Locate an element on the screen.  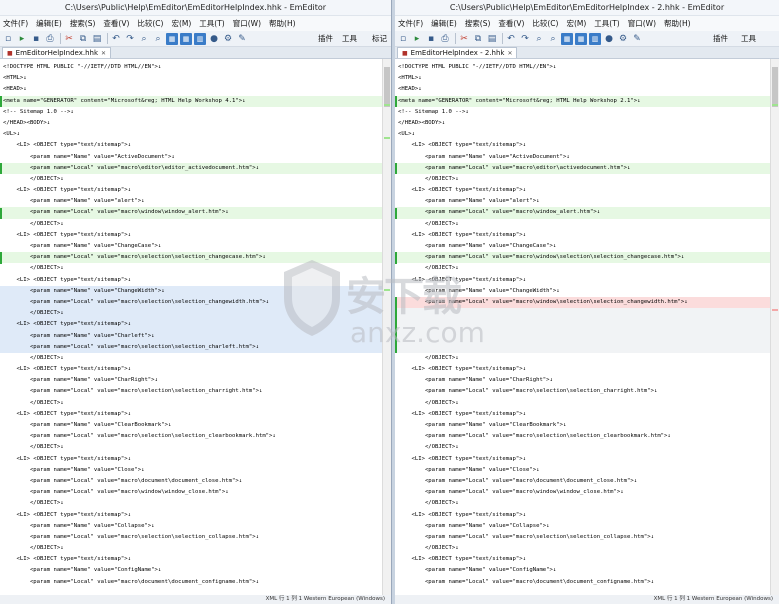
code-line: <HTML>↓ is located at coordinates (410, 78).